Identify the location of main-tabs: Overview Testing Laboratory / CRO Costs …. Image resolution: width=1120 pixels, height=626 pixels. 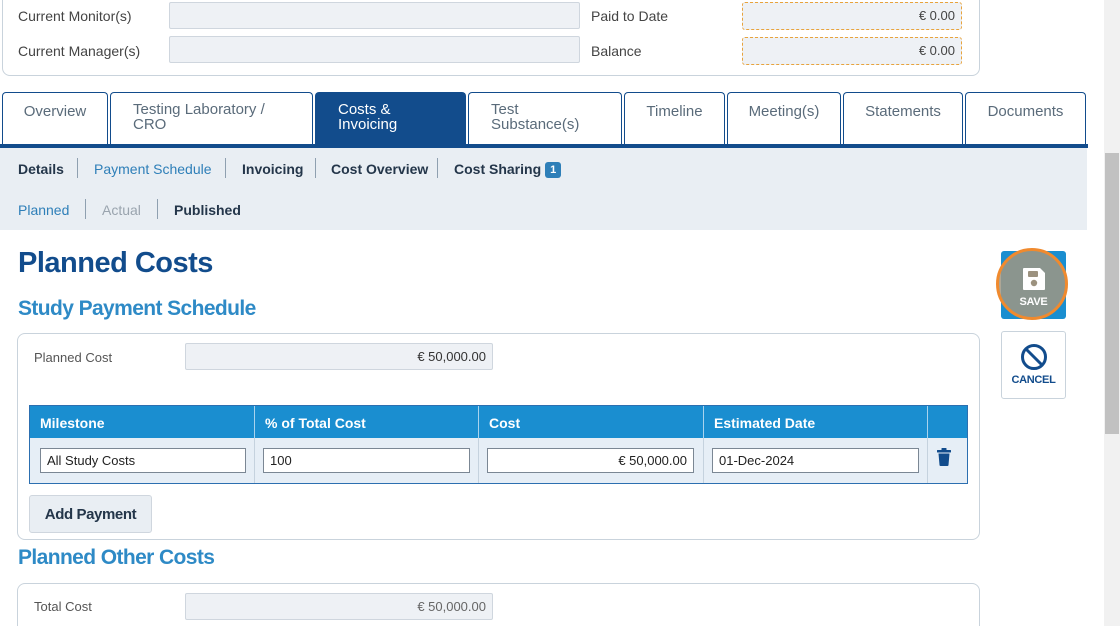
(544, 120).